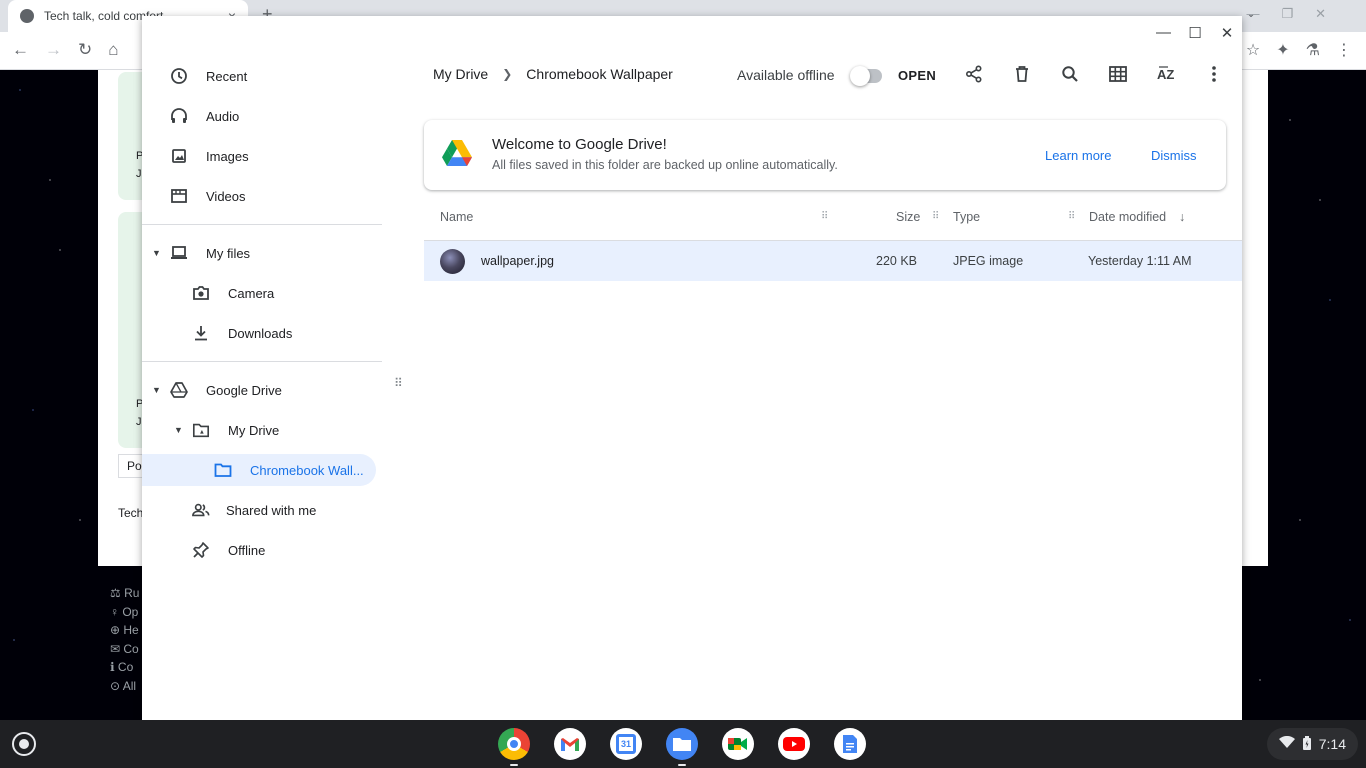  Describe the element at coordinates (223, 116) in the screenshot. I see `sidebar-item-label: Audio` at that location.